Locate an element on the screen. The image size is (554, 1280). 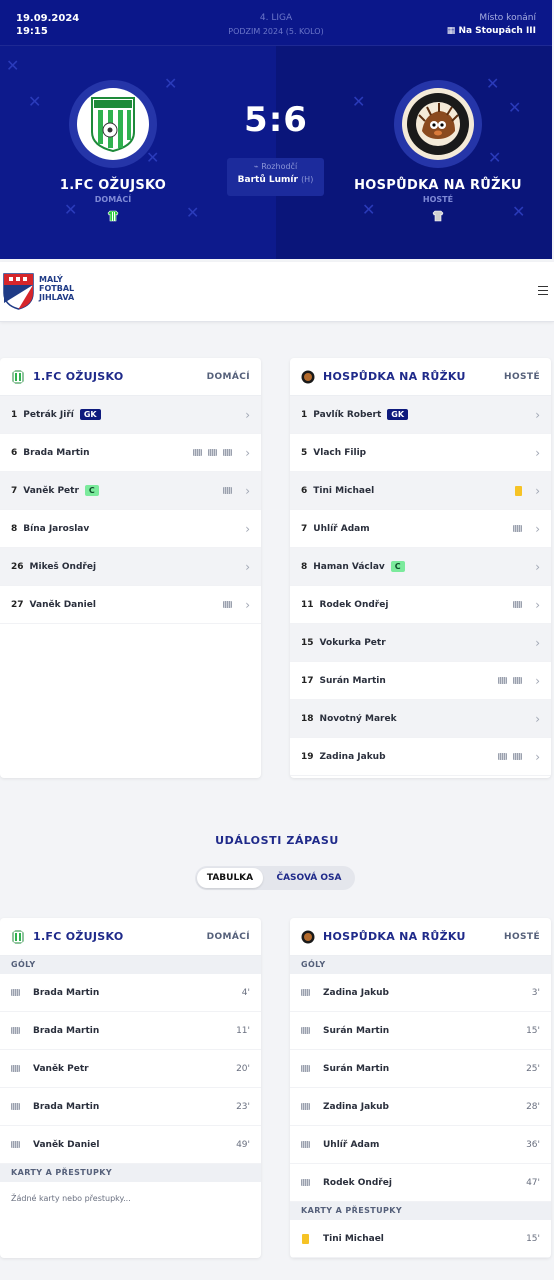
event-player-name: Vaněk Petr is located at coordinates (61, 1068).